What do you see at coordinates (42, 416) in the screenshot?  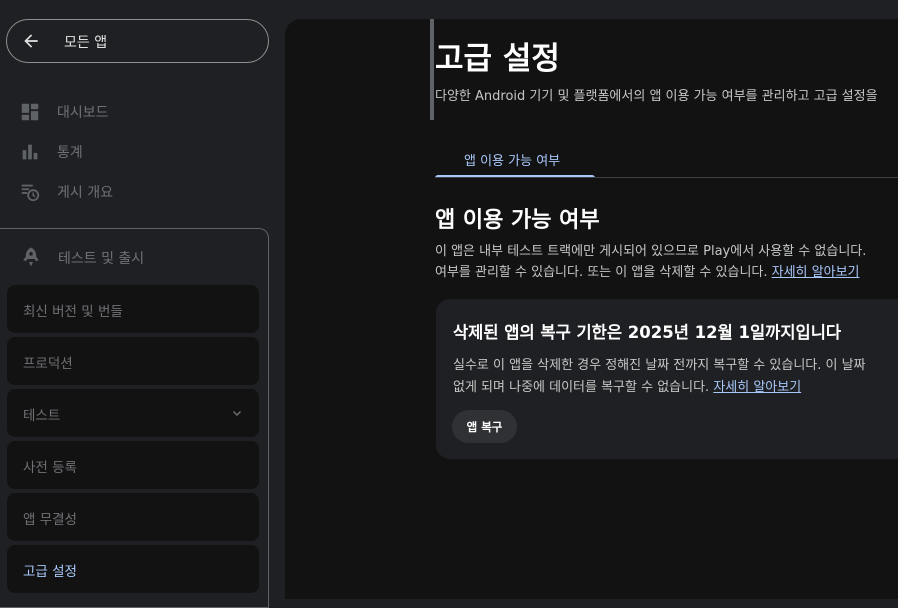 I see `sidebar-item-label: 테스트` at bounding box center [42, 416].